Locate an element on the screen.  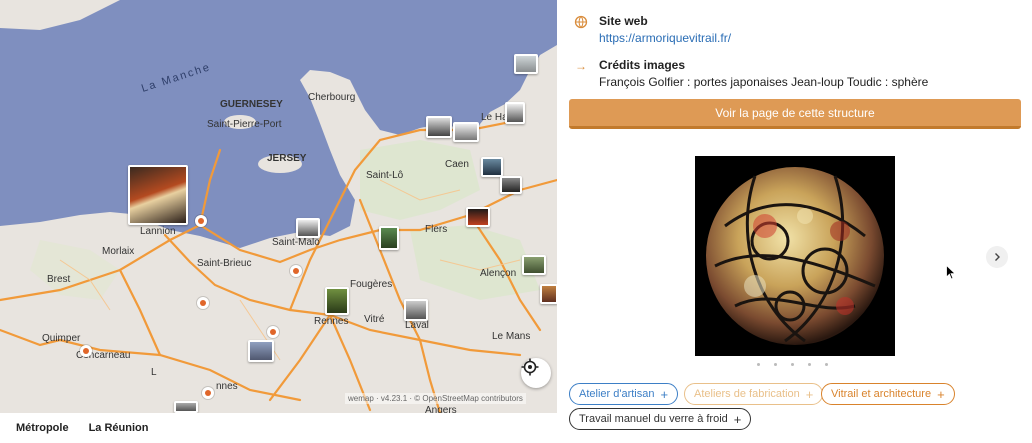
tag-label: Atelier d'artisan is located at coordinates (617, 394).